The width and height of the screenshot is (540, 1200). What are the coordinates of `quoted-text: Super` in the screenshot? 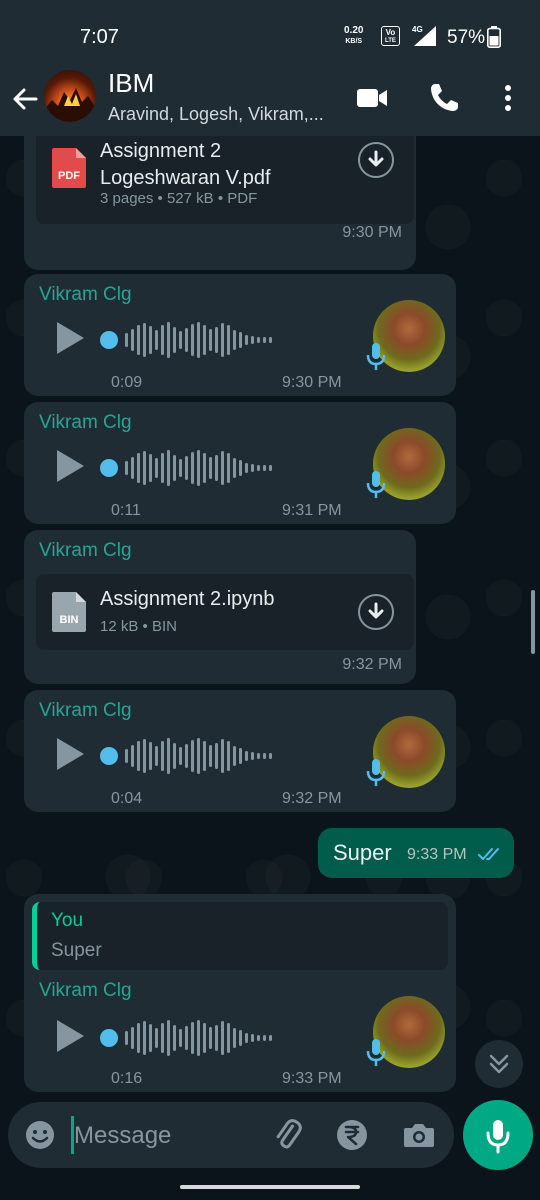 It's located at (76, 950).